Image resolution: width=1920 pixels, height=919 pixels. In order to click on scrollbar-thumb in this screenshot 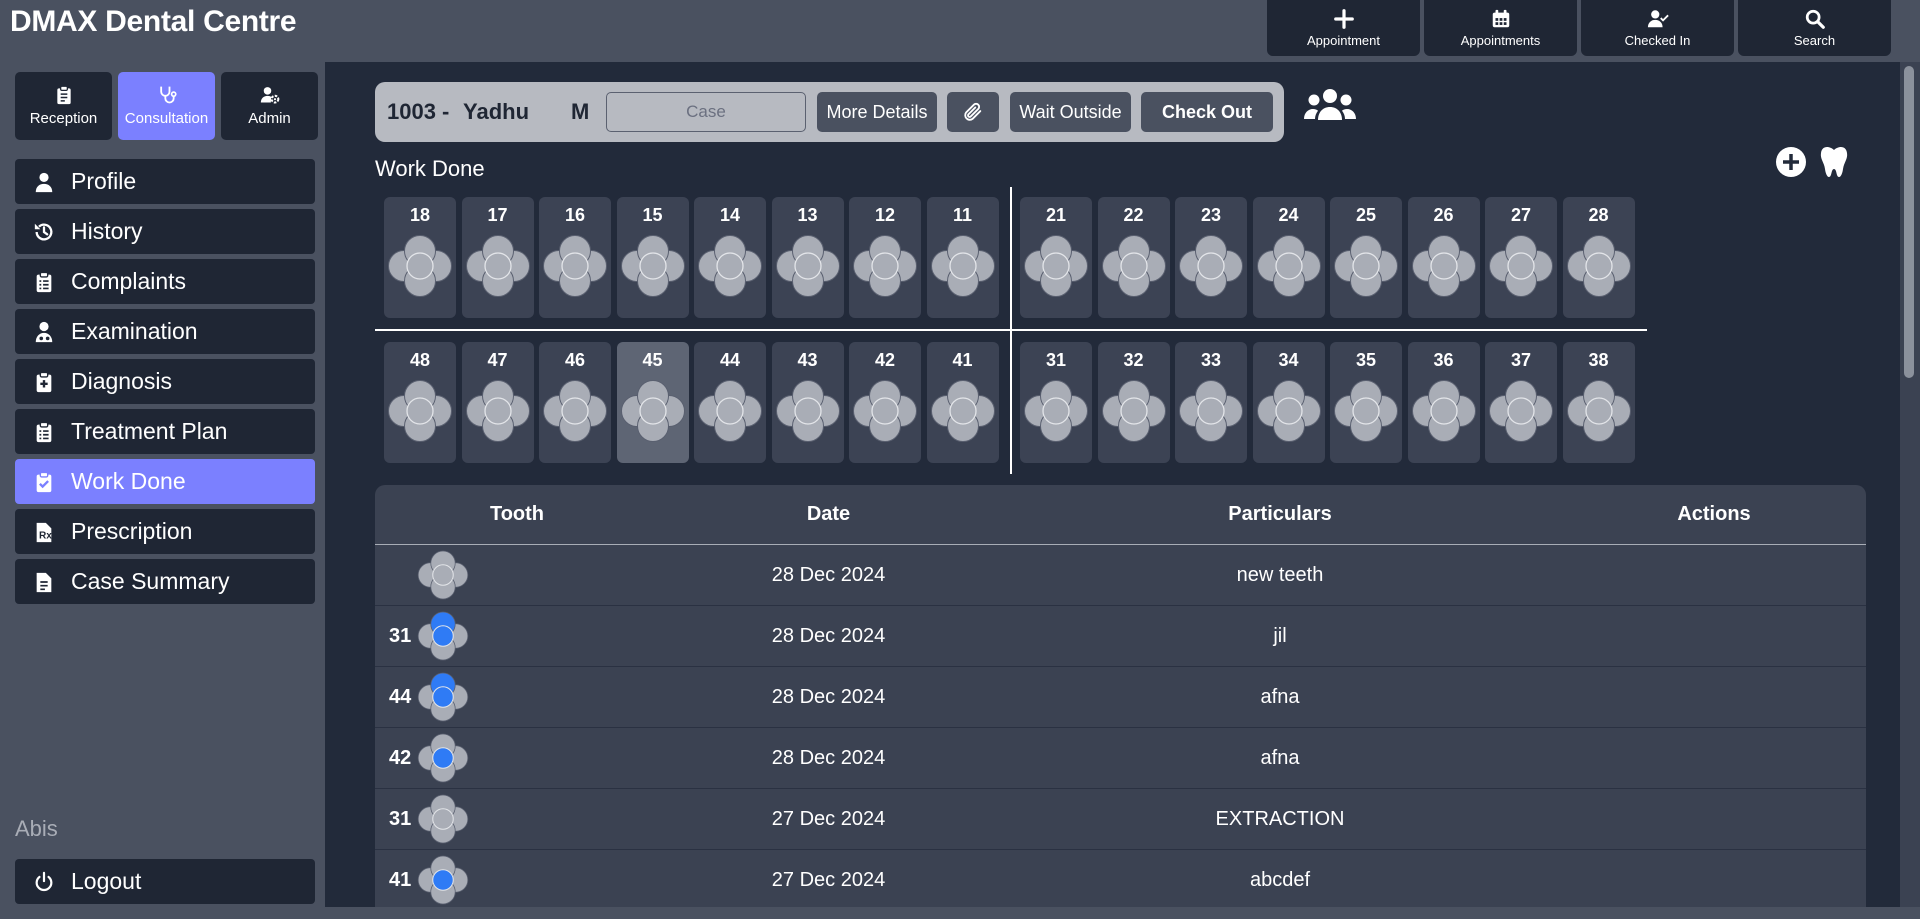, I will do `click(1909, 222)`.